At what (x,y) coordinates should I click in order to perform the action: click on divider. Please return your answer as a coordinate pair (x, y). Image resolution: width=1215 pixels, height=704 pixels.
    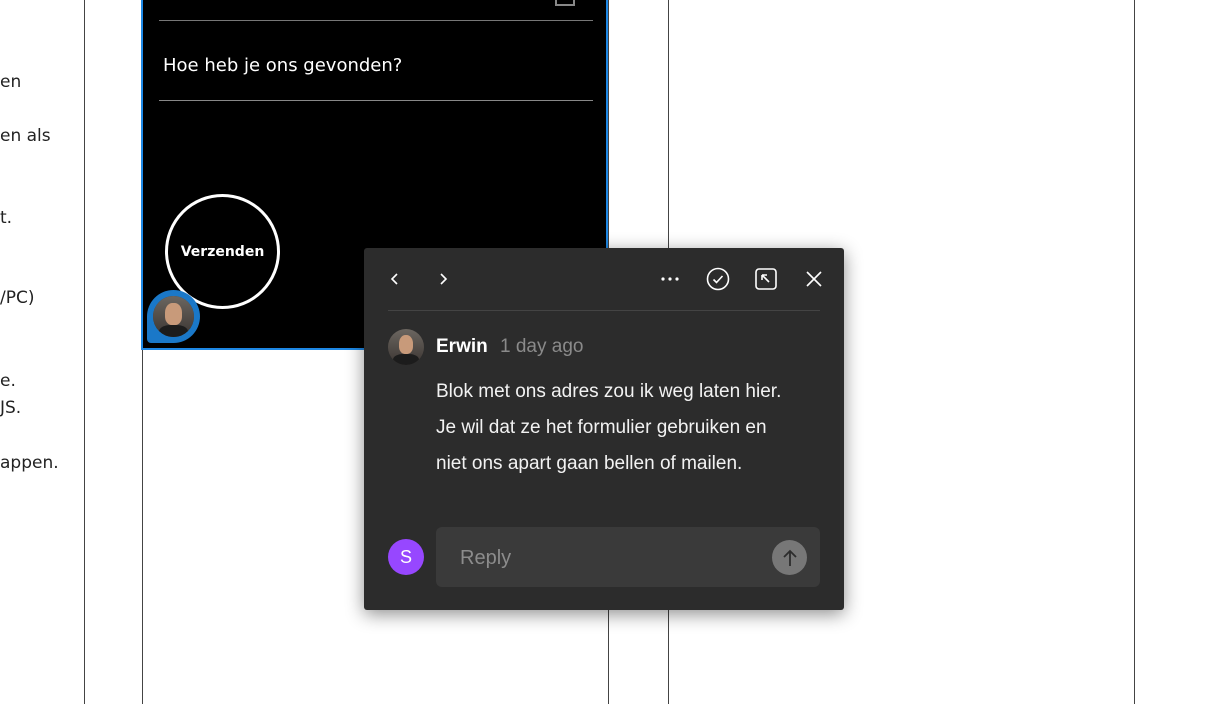
    Looking at the image, I should click on (604, 310).